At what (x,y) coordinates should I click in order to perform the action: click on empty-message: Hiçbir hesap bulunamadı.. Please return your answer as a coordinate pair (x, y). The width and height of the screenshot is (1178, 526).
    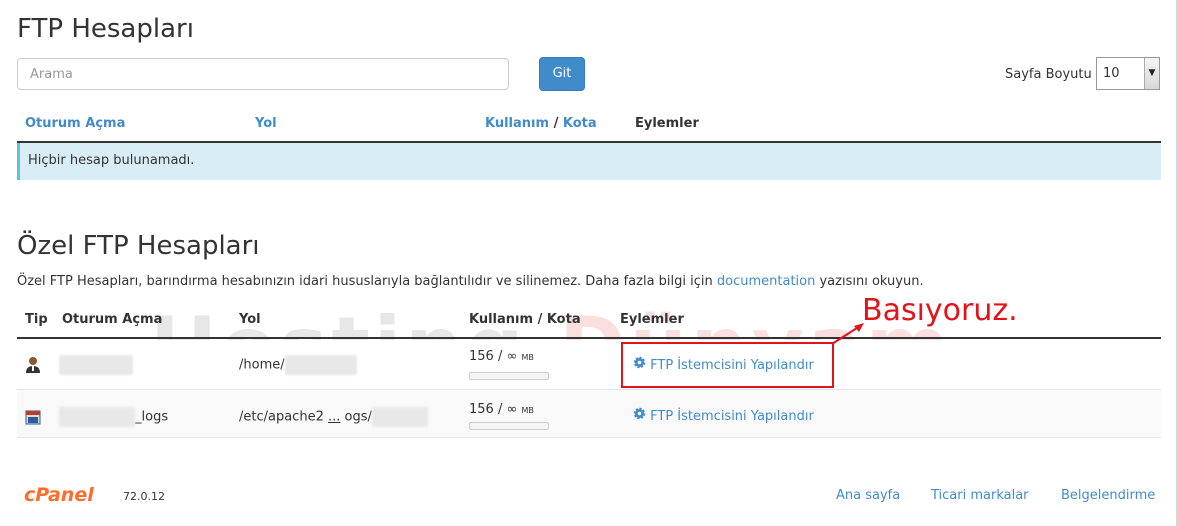
    Looking at the image, I should click on (589, 161).